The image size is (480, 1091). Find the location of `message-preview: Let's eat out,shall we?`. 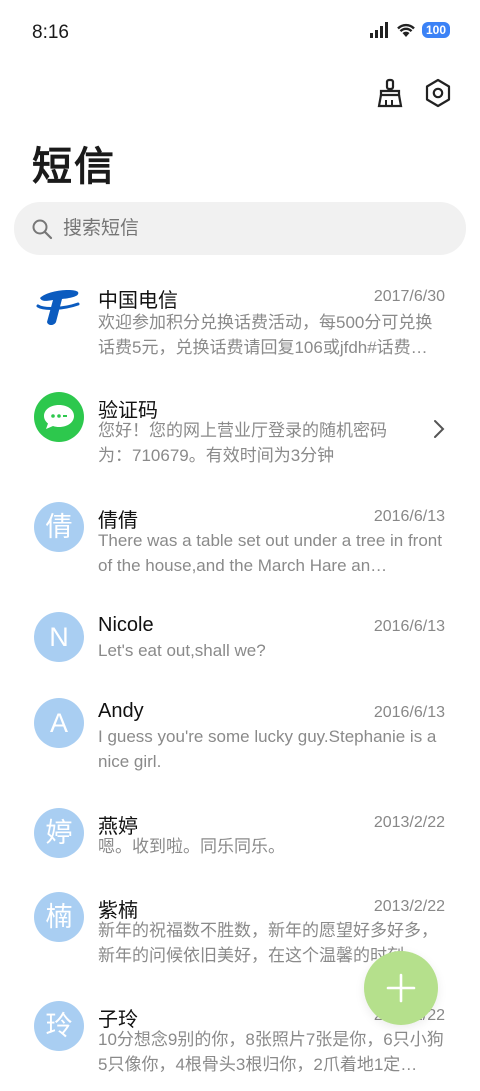

message-preview: Let's eat out,shall we? is located at coordinates (182, 650).